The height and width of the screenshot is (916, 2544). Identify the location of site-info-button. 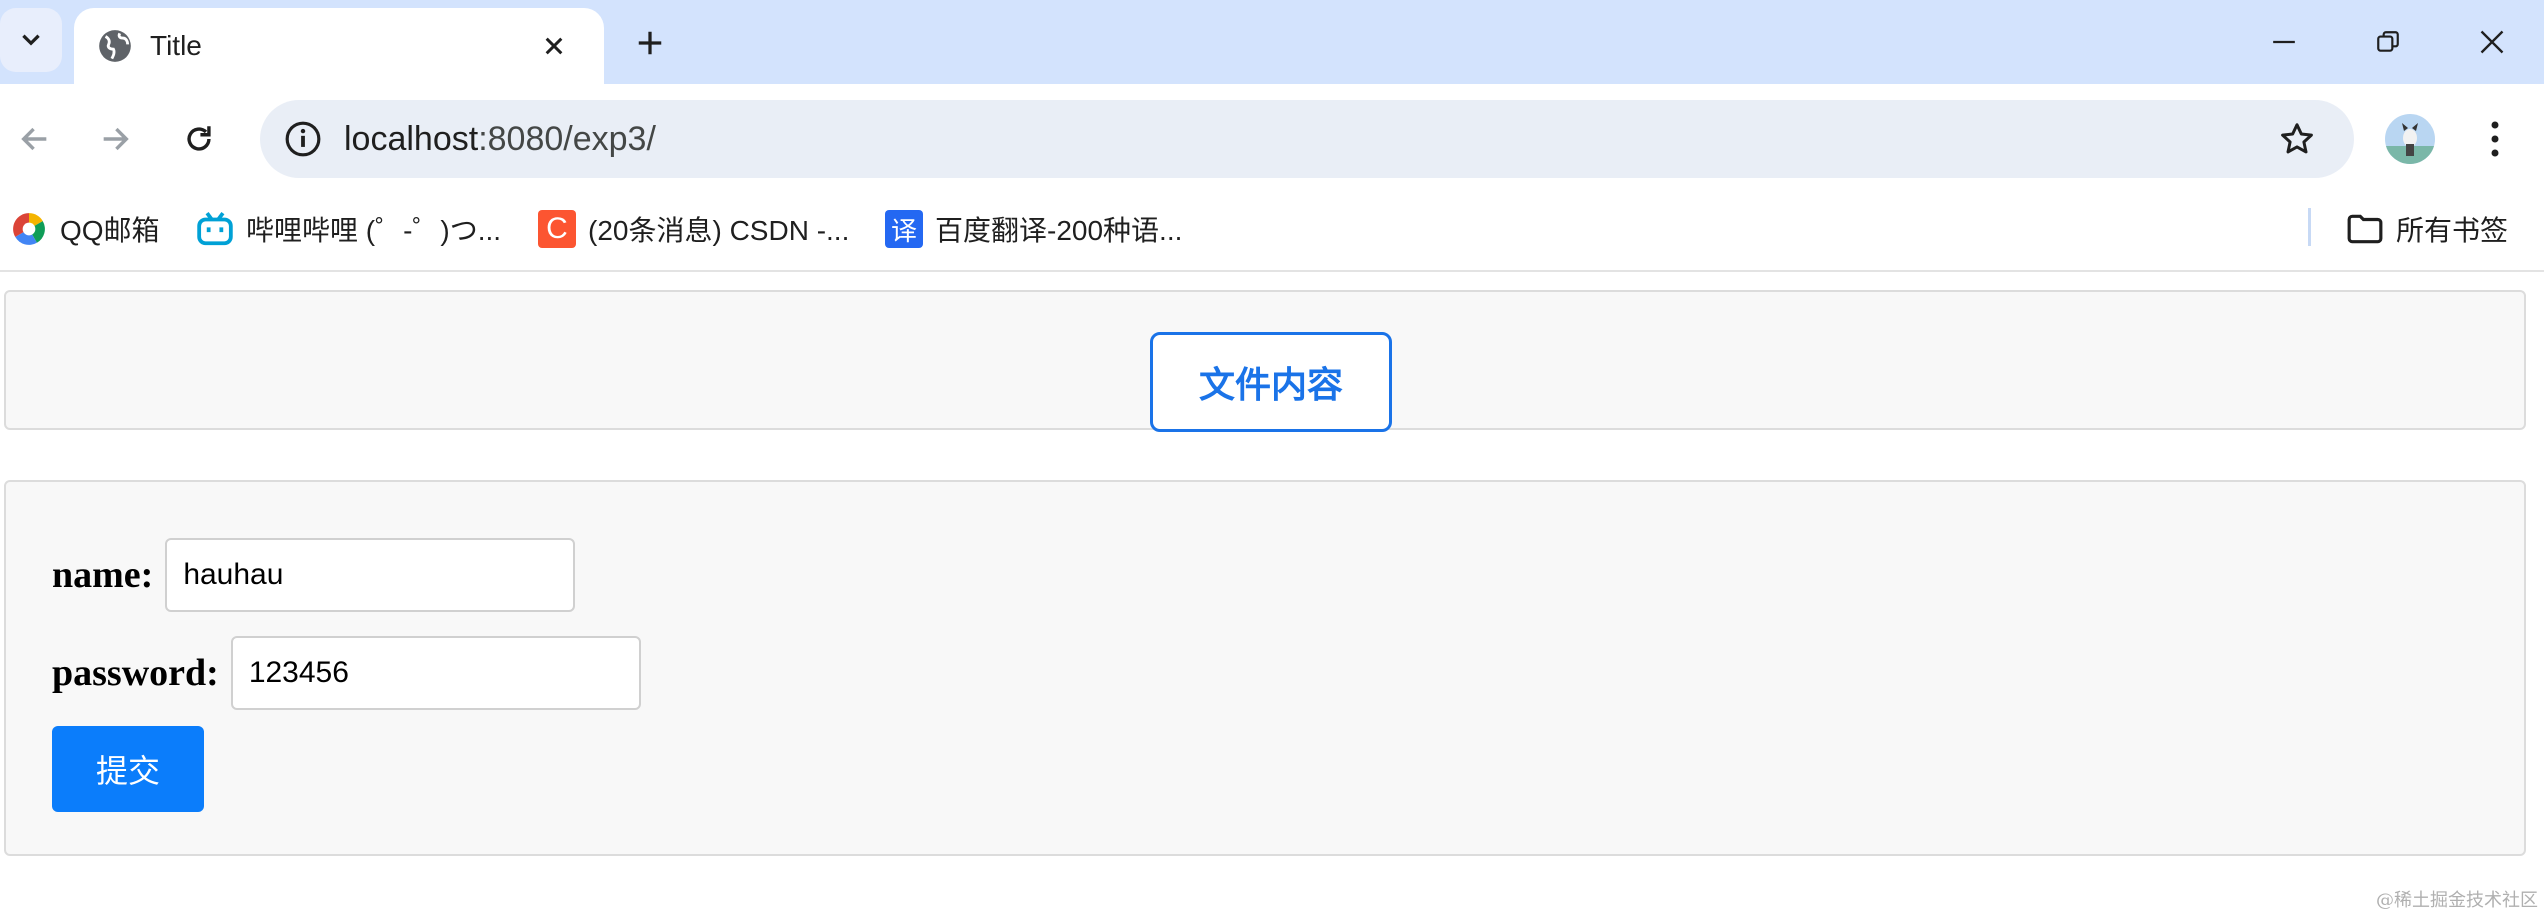
(303, 139).